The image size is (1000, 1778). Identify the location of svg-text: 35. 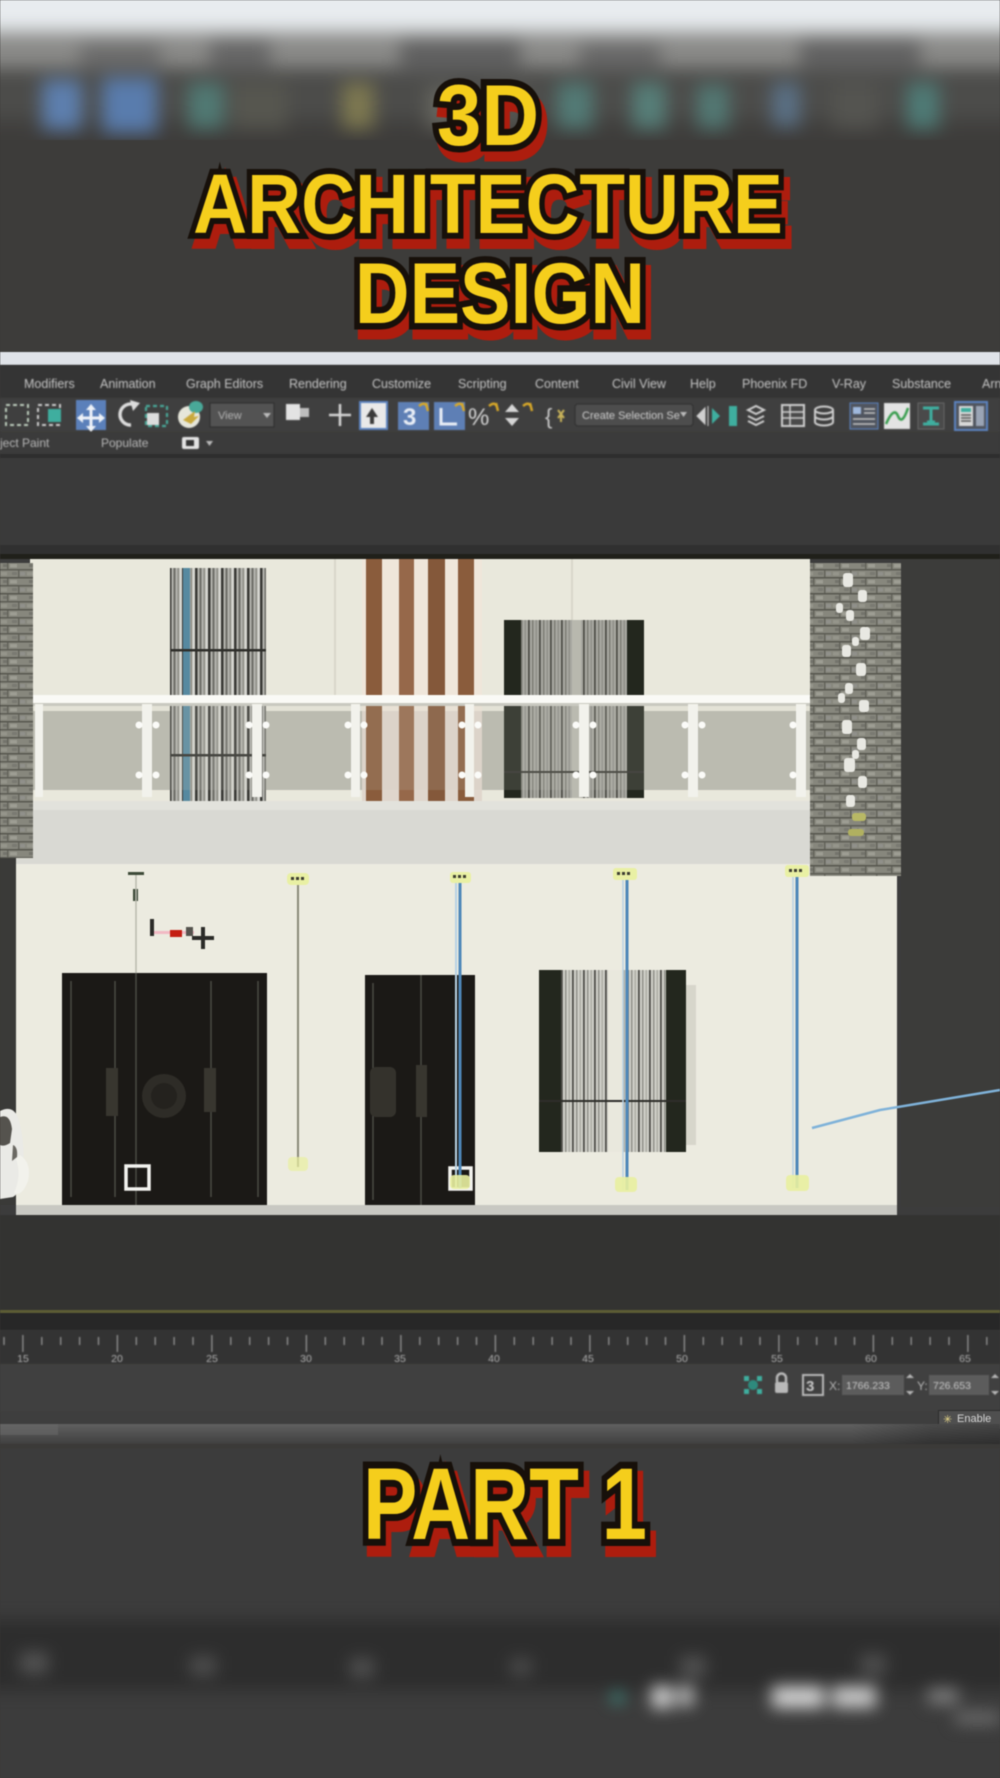
(400, 1358).